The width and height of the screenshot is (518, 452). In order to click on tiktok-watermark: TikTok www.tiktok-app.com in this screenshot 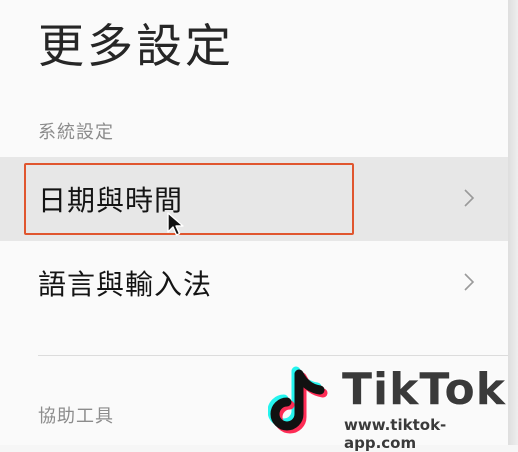, I will do `click(392, 408)`.